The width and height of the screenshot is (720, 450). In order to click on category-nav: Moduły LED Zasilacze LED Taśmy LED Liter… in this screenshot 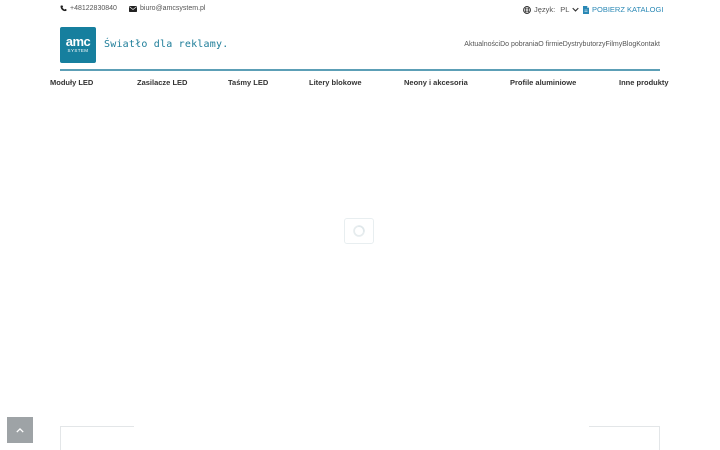, I will do `click(360, 84)`.